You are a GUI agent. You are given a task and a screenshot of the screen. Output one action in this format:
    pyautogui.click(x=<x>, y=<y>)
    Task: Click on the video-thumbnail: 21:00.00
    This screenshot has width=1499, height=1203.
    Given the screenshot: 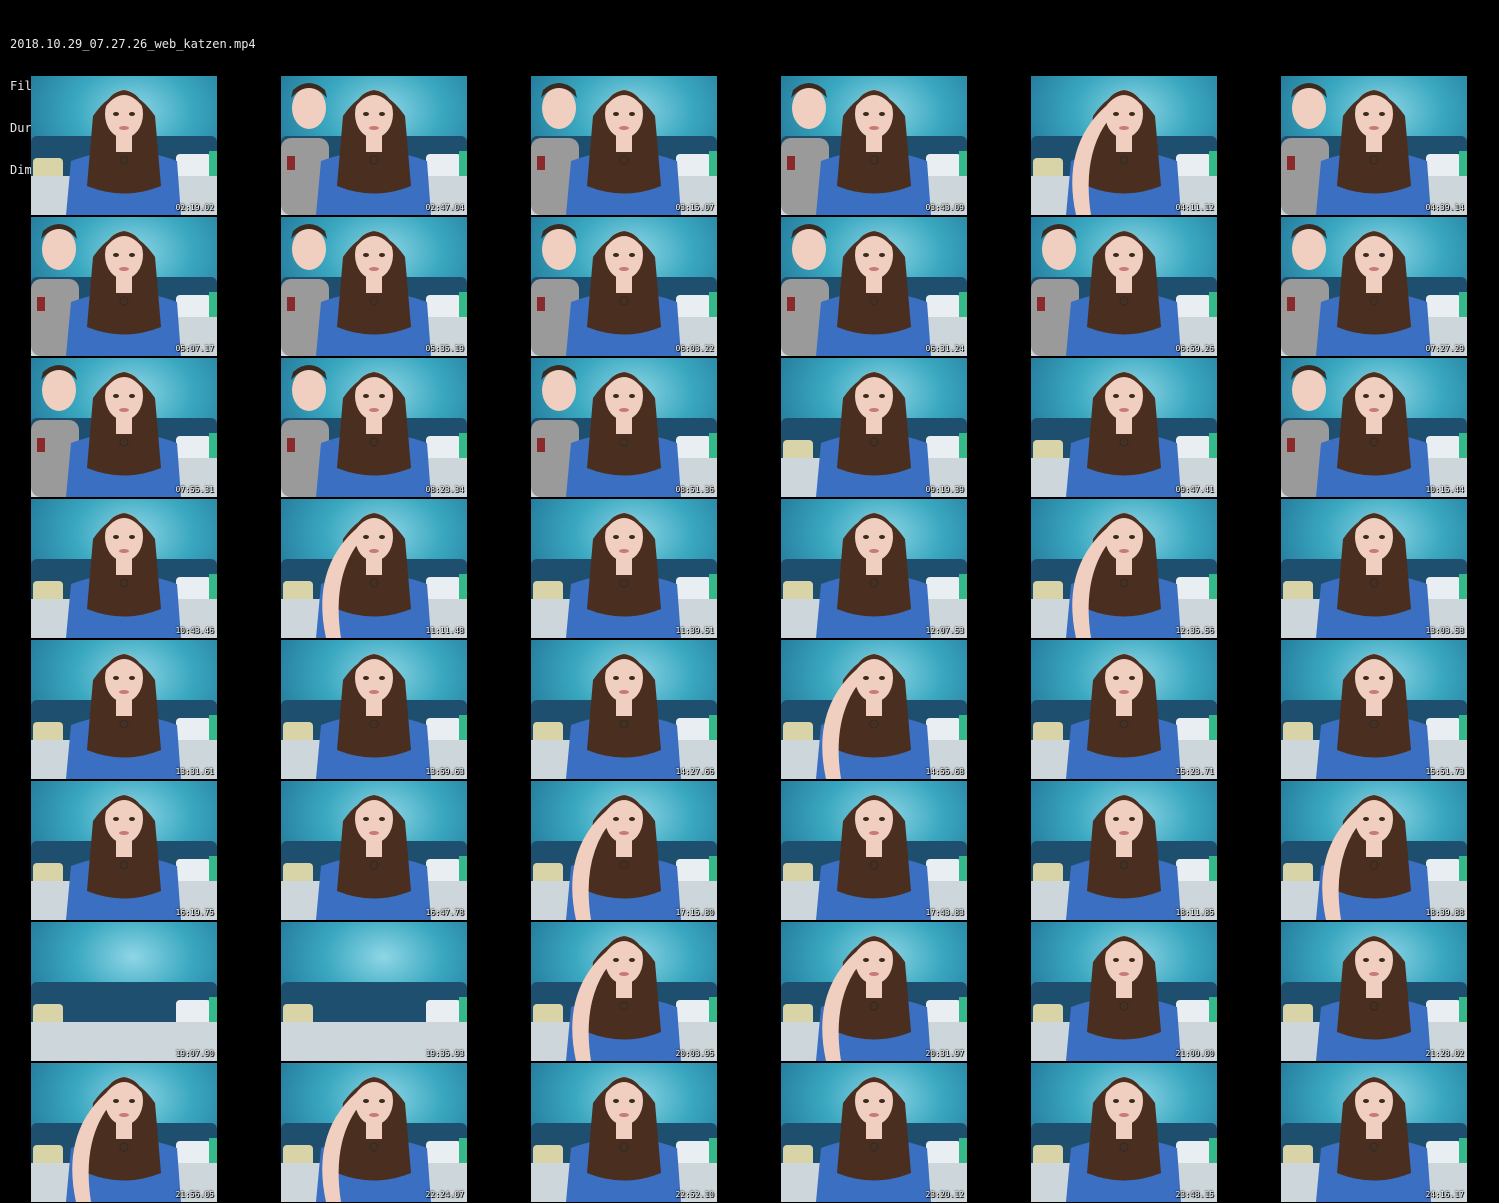 What is the action you would take?
    pyautogui.click(x=1124, y=991)
    